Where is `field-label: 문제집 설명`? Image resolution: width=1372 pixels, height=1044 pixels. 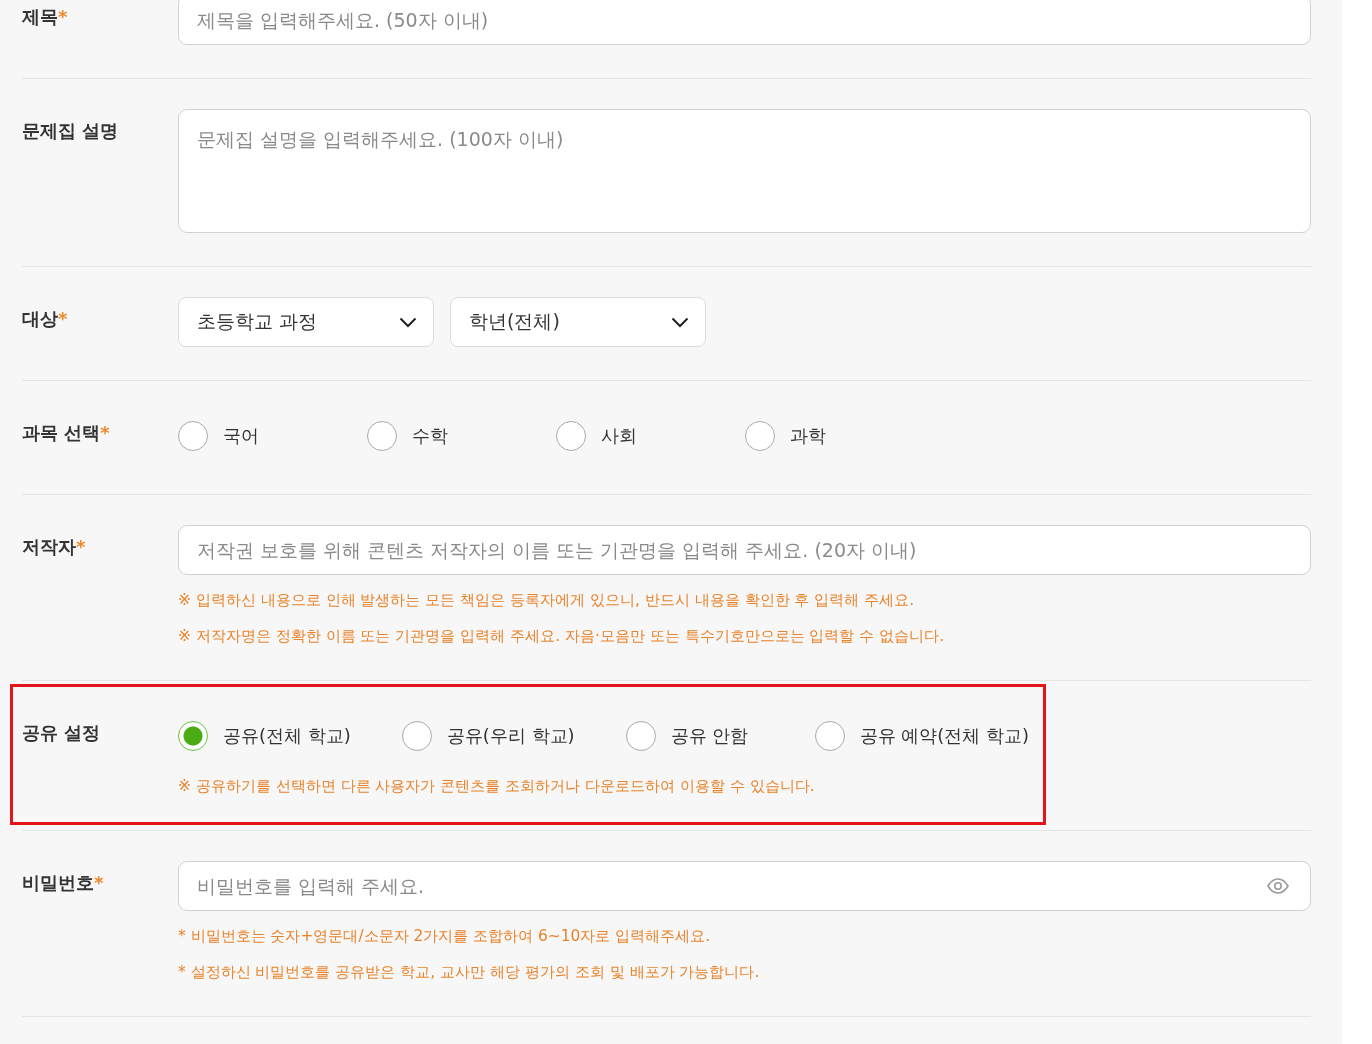
field-label: 문제집 설명 is located at coordinates (70, 131).